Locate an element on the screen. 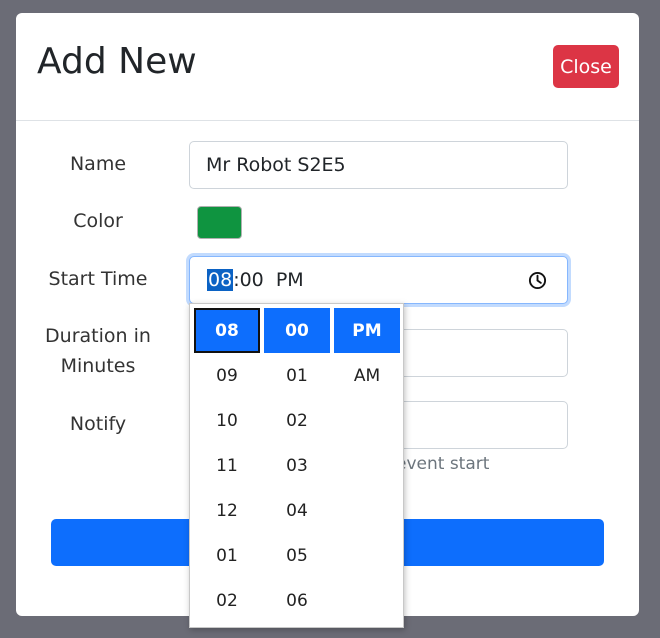 The width and height of the screenshot is (660, 638). clock-icon is located at coordinates (537, 280).